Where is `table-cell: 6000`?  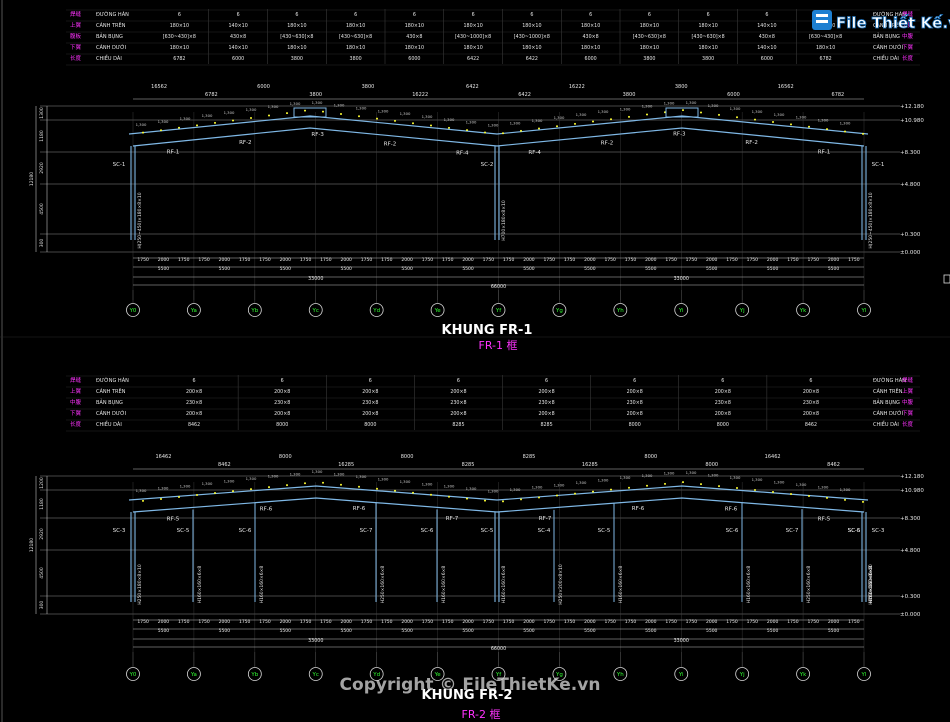 table-cell: 6000 is located at coordinates (414, 59).